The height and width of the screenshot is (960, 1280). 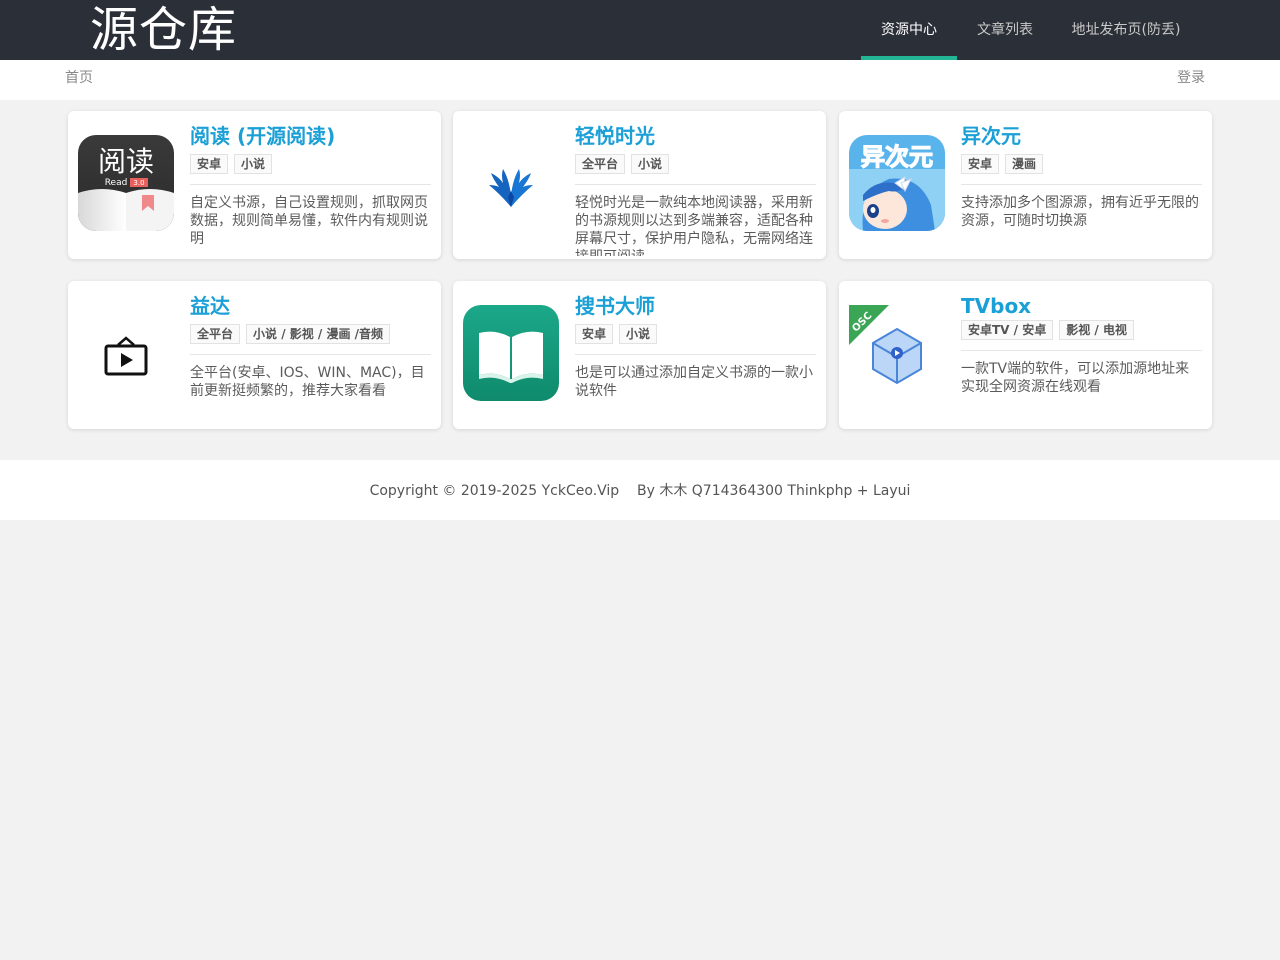 I want to click on yuedu-app-icon: 阅读 Read 3.0, so click(x=126, y=183).